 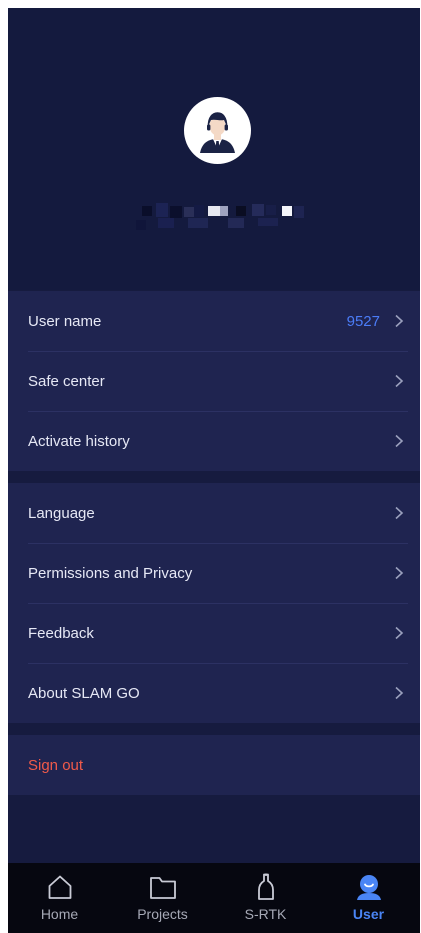 What do you see at coordinates (368, 914) in the screenshot?
I see `tab-user-label: User` at bounding box center [368, 914].